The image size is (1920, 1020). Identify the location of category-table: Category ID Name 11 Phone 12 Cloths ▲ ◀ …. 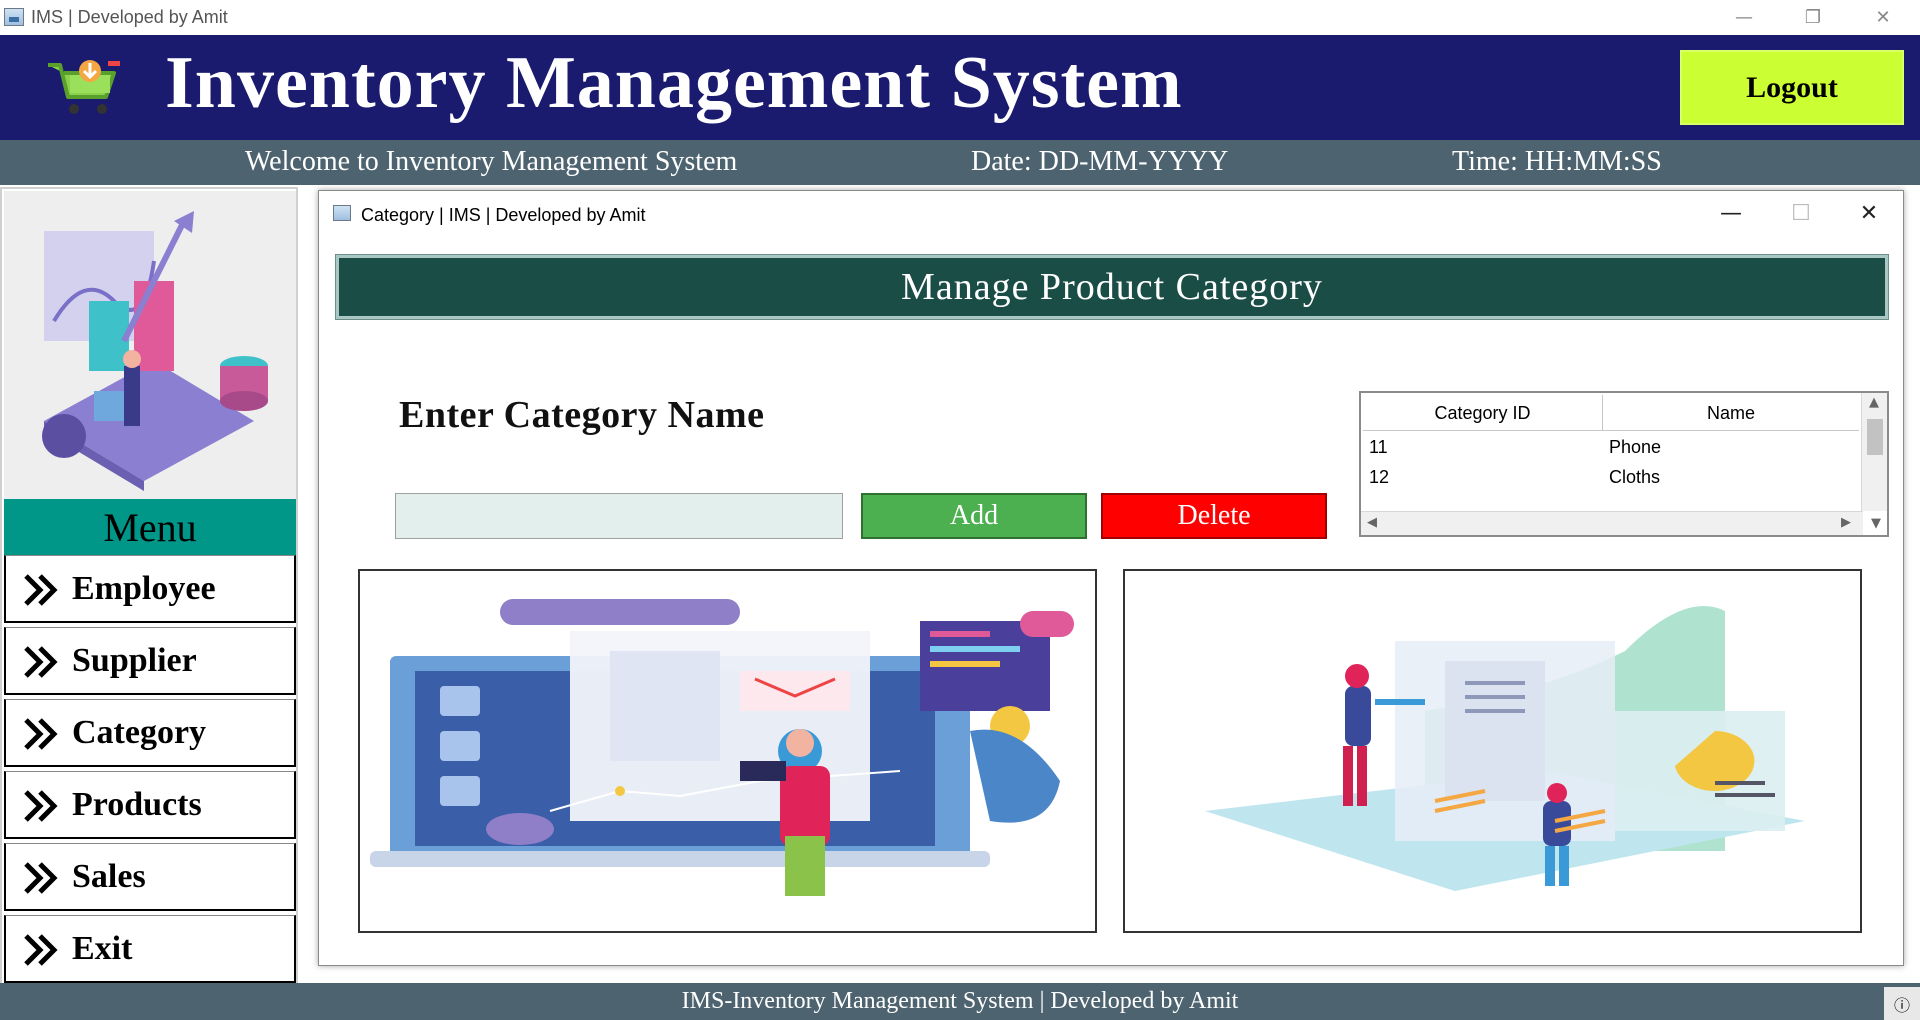
(1624, 464).